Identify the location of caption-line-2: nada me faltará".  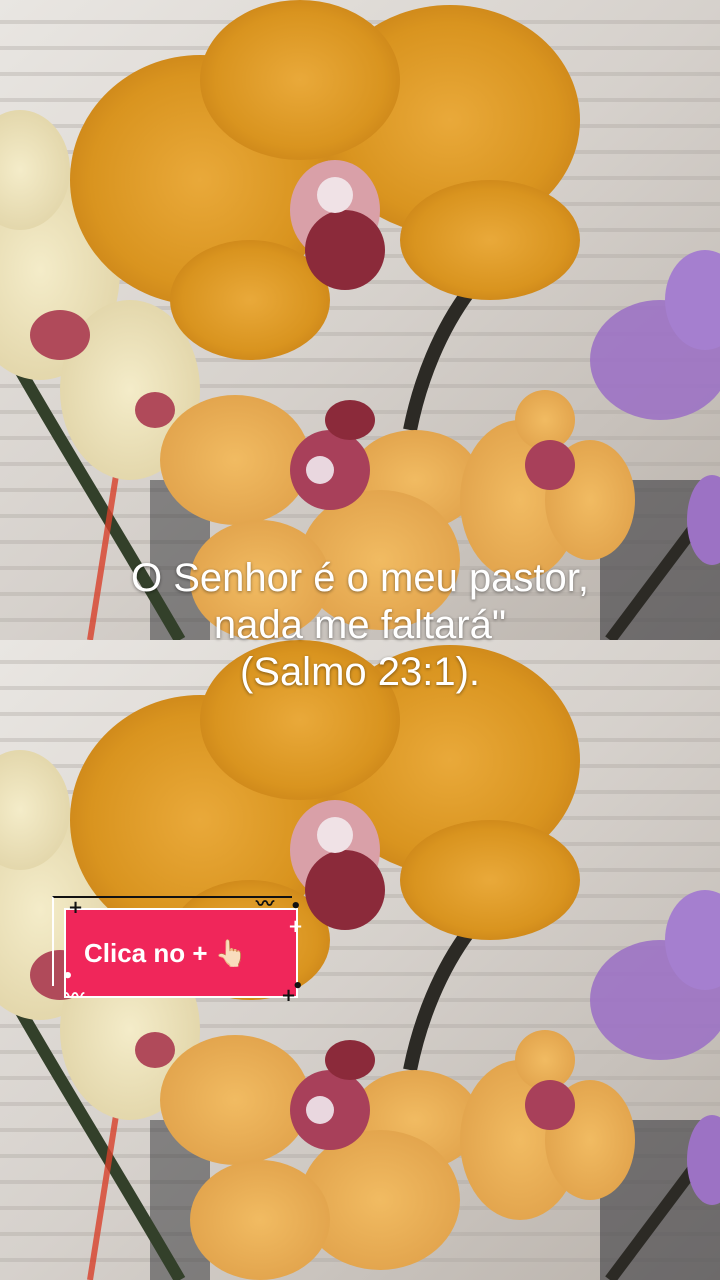
(360, 625).